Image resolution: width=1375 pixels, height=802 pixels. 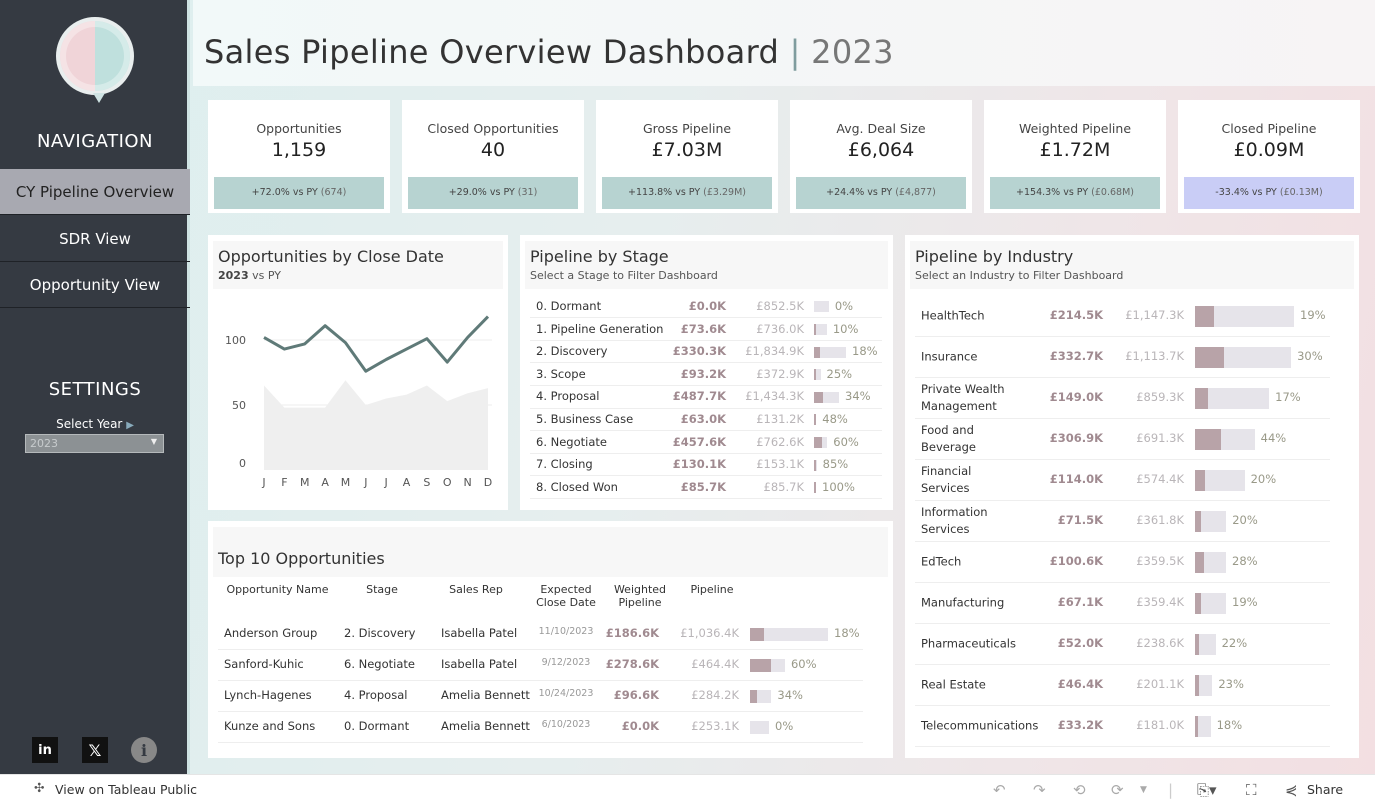 I want to click on industry-percent: 18%, so click(x=1229, y=725).